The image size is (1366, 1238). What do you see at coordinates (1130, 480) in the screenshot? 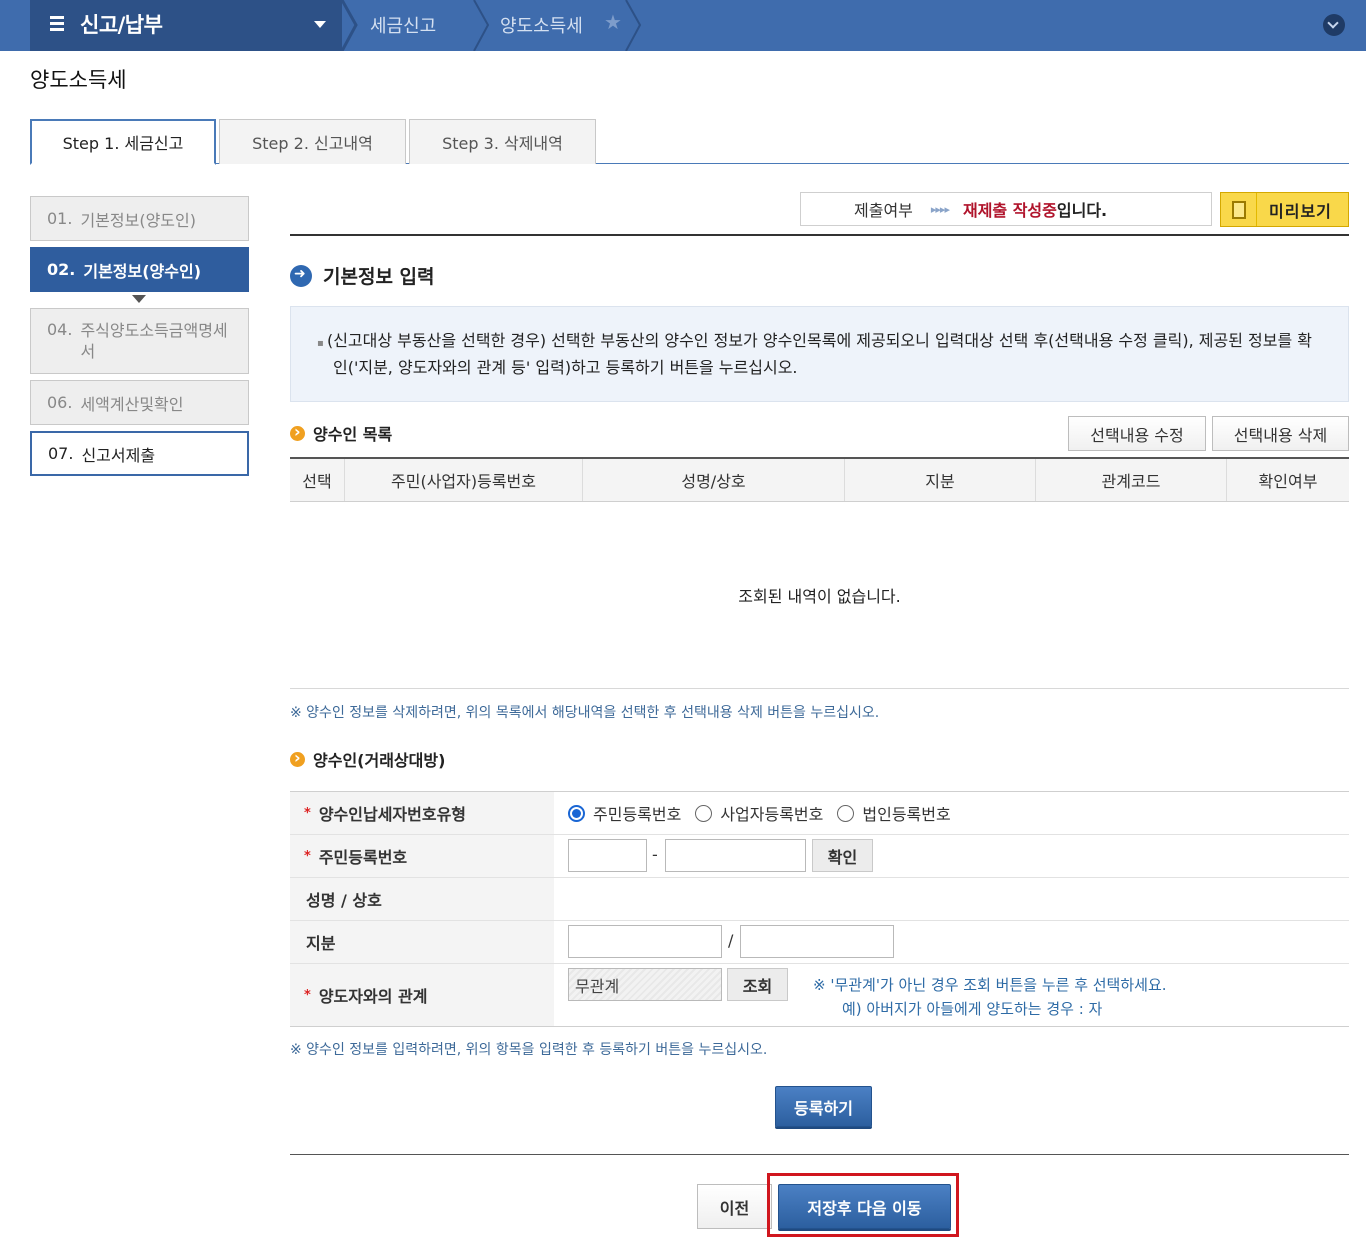
I see `column-header: 관계코드` at bounding box center [1130, 480].